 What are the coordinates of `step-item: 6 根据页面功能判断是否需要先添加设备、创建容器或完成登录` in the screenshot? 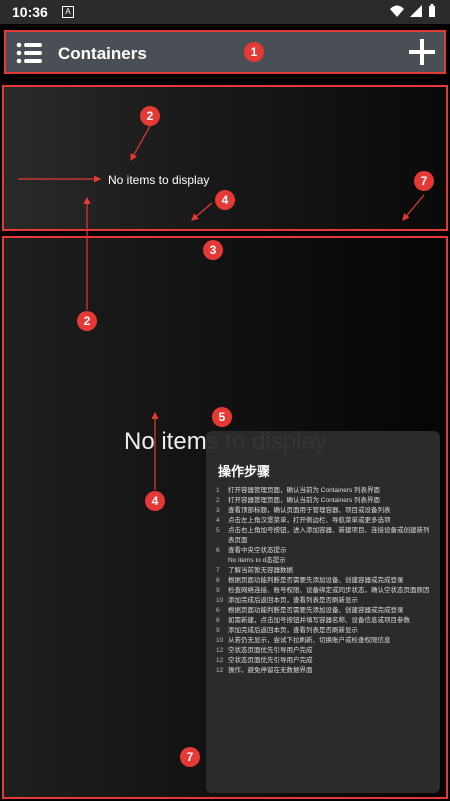 It's located at (323, 611).